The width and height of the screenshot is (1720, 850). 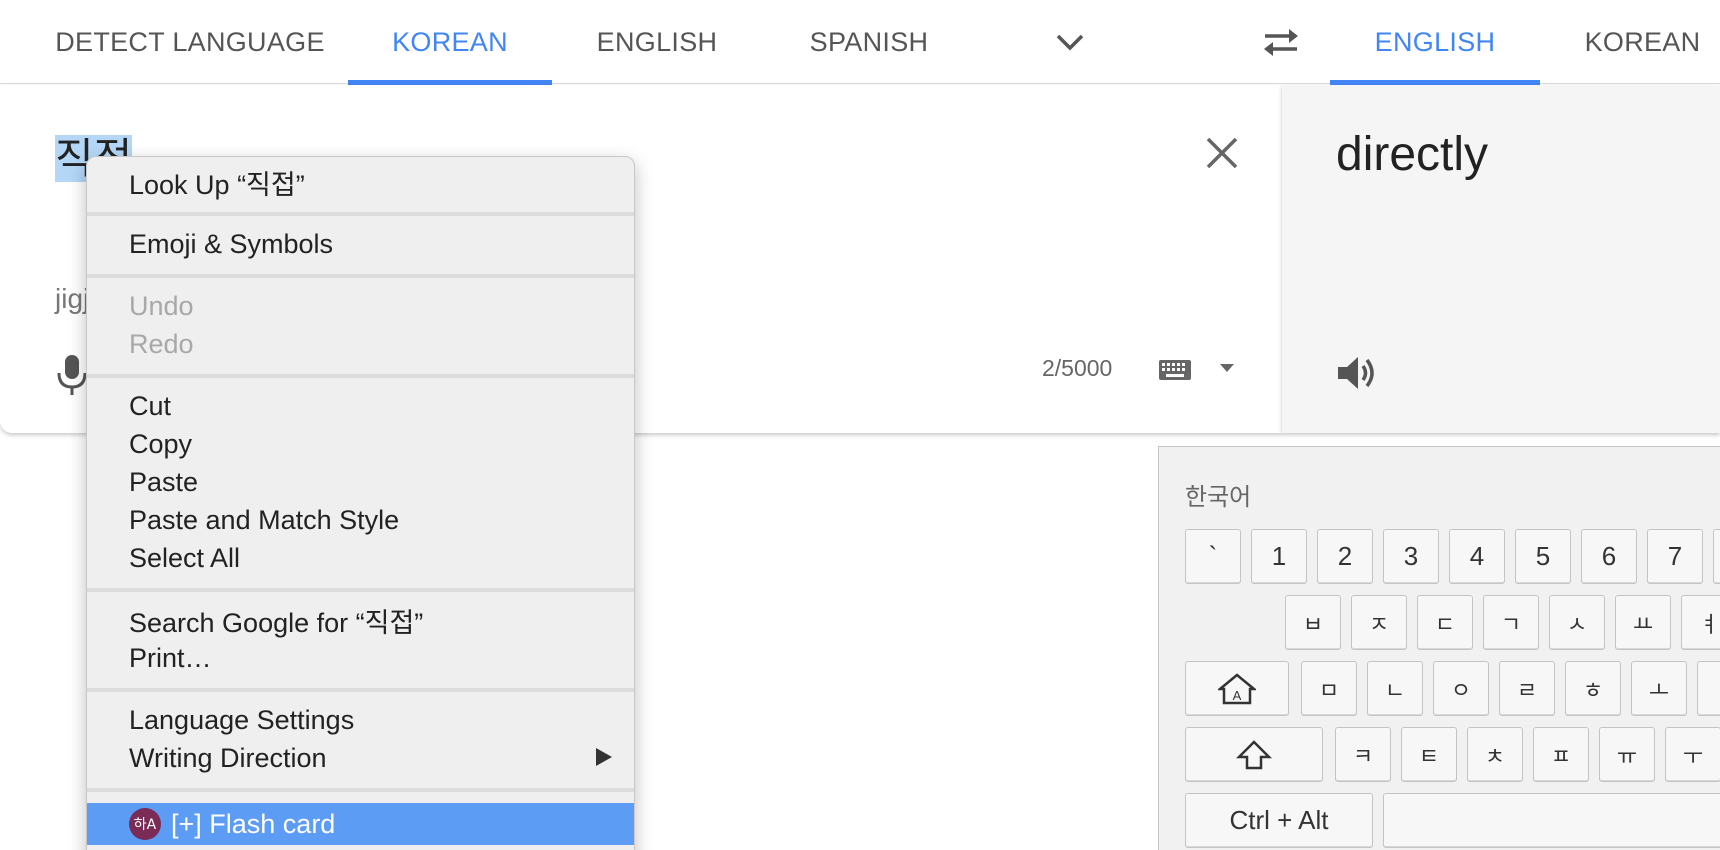 What do you see at coordinates (1511, 622) in the screenshot?
I see `key: ㄱ` at bounding box center [1511, 622].